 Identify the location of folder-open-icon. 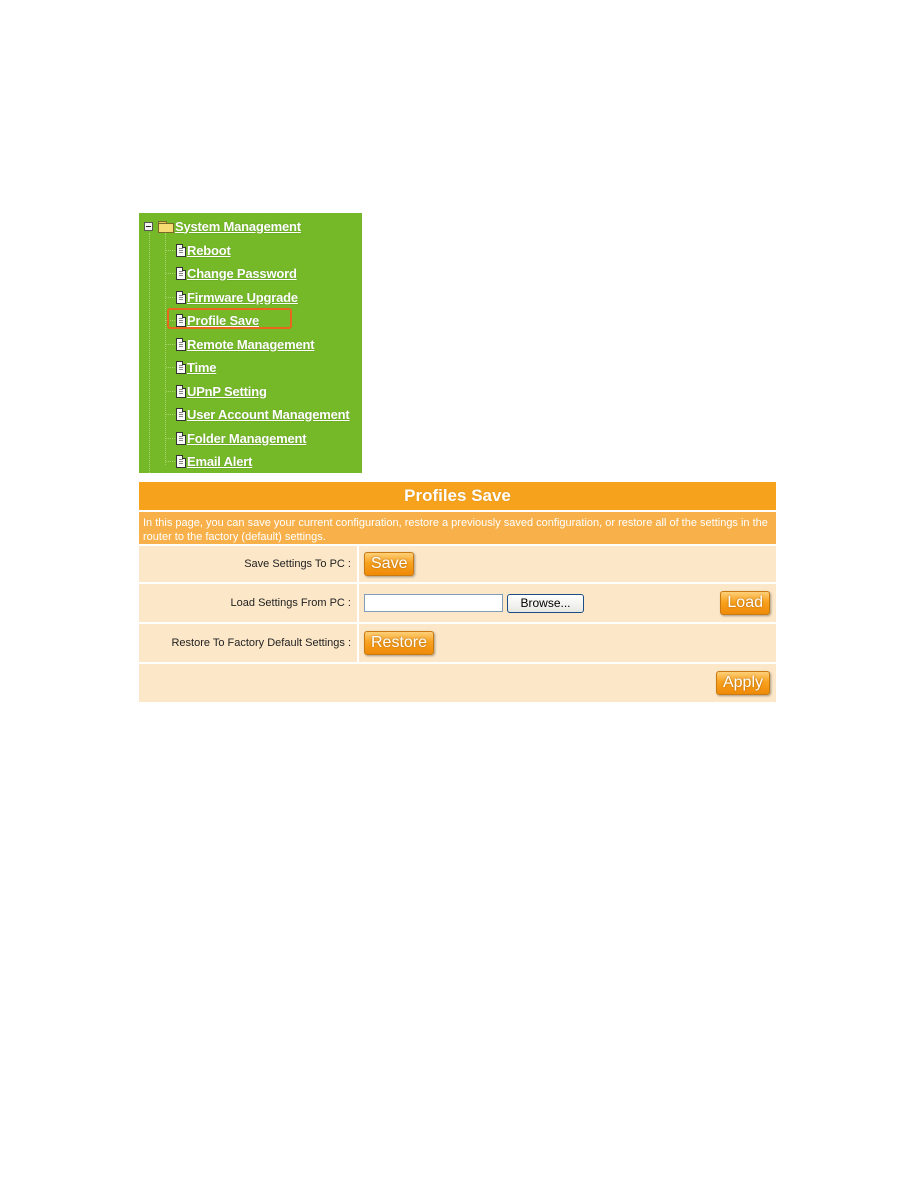
(166, 226).